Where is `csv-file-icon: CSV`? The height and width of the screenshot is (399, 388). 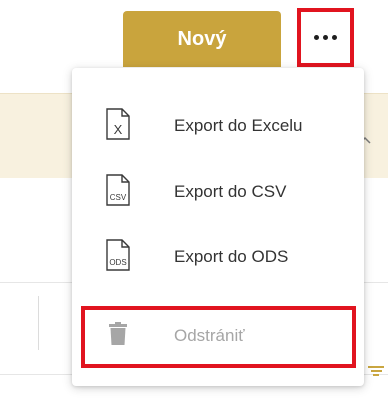
csv-file-icon: CSV is located at coordinates (118, 192).